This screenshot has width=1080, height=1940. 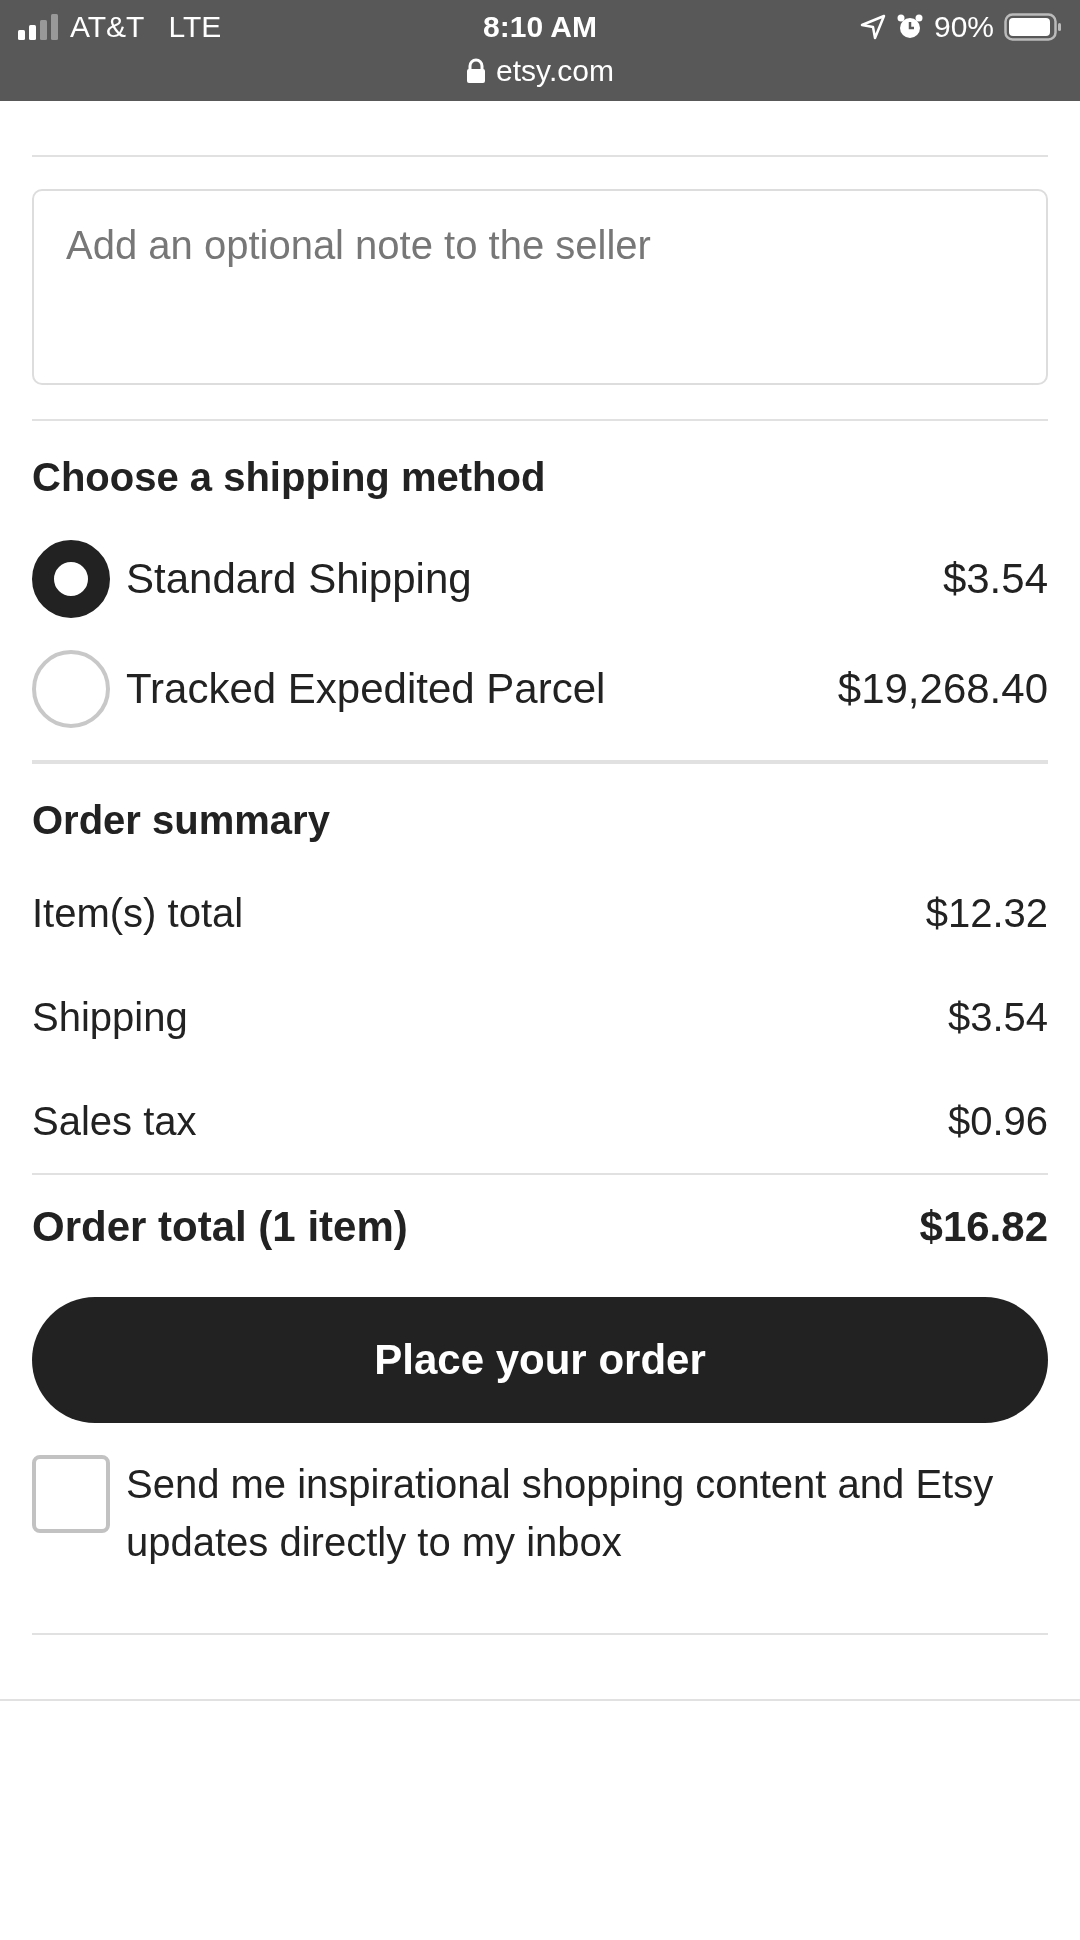 I want to click on clock-time: 8:10 AM, so click(x=540, y=27).